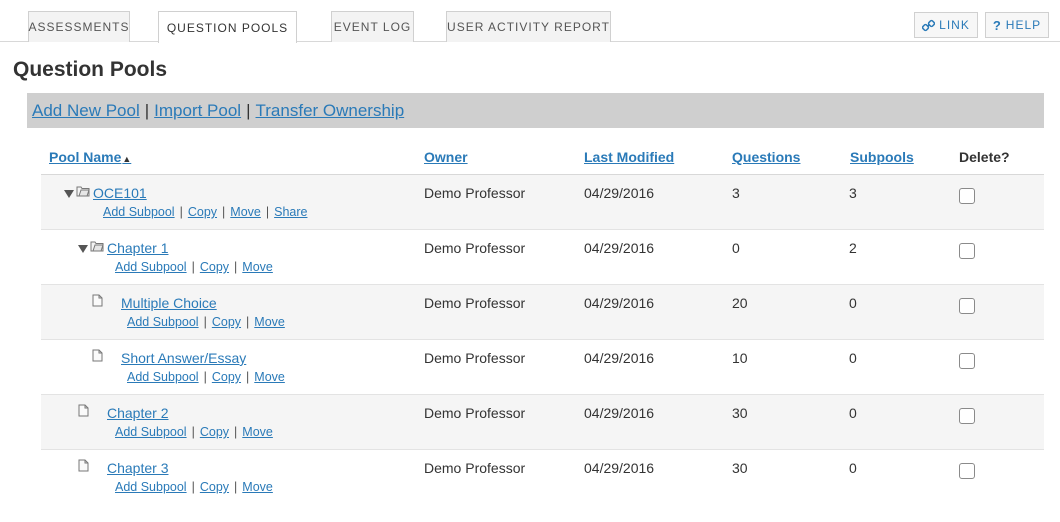 Image resolution: width=1060 pixels, height=522 pixels. I want to click on pool-name-link: Chapter 3, so click(137, 468).